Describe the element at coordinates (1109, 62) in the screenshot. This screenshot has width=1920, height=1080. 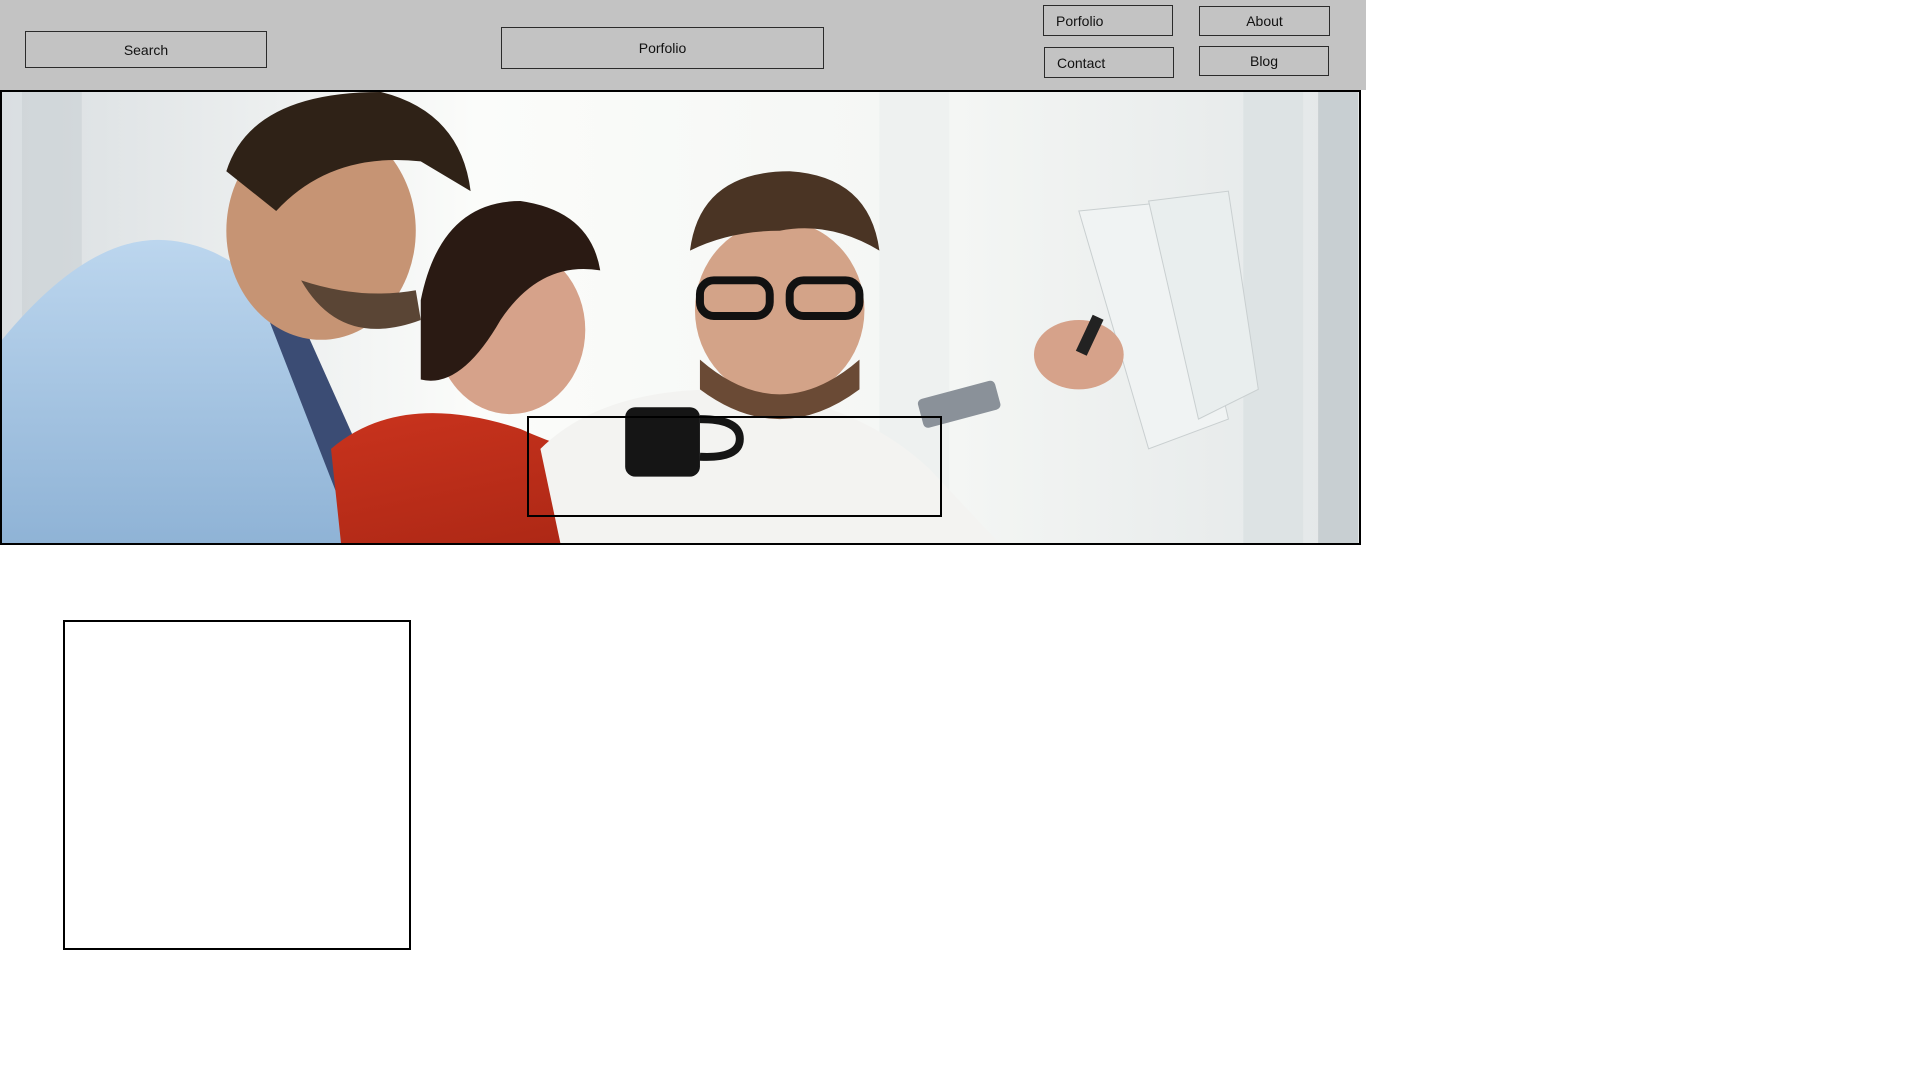
I see `nav-contact-button: Contact` at that location.